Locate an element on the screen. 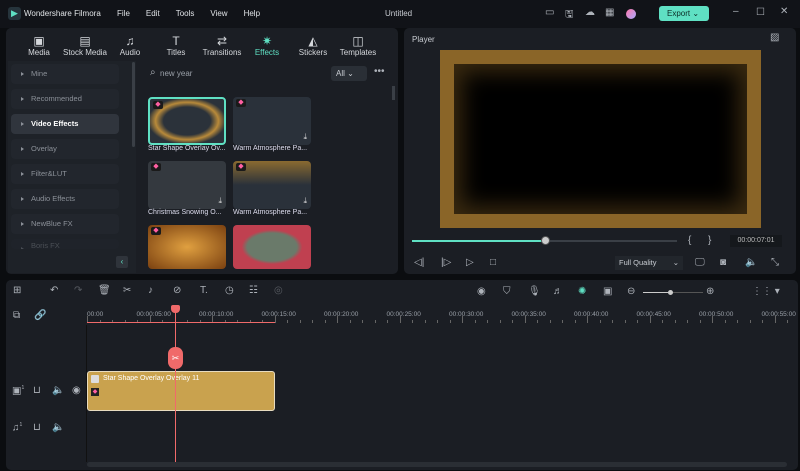  tab-templates: ◫ Templates is located at coordinates (358, 45).